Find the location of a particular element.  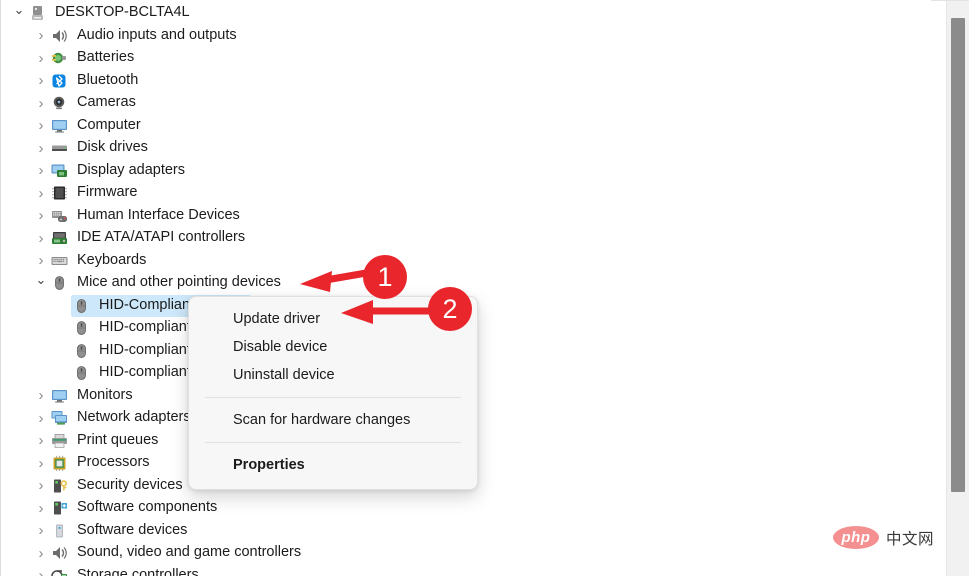

tree-item: › Software devices is located at coordinates (110, 531).